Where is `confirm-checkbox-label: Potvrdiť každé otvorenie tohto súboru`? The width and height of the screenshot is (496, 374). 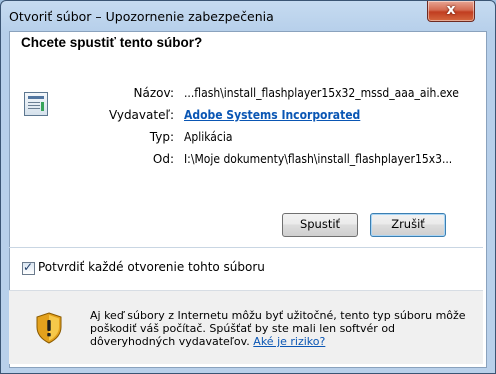
confirm-checkbox-label: Potvrdiť každé otvorenie tohto súboru is located at coordinates (151, 267).